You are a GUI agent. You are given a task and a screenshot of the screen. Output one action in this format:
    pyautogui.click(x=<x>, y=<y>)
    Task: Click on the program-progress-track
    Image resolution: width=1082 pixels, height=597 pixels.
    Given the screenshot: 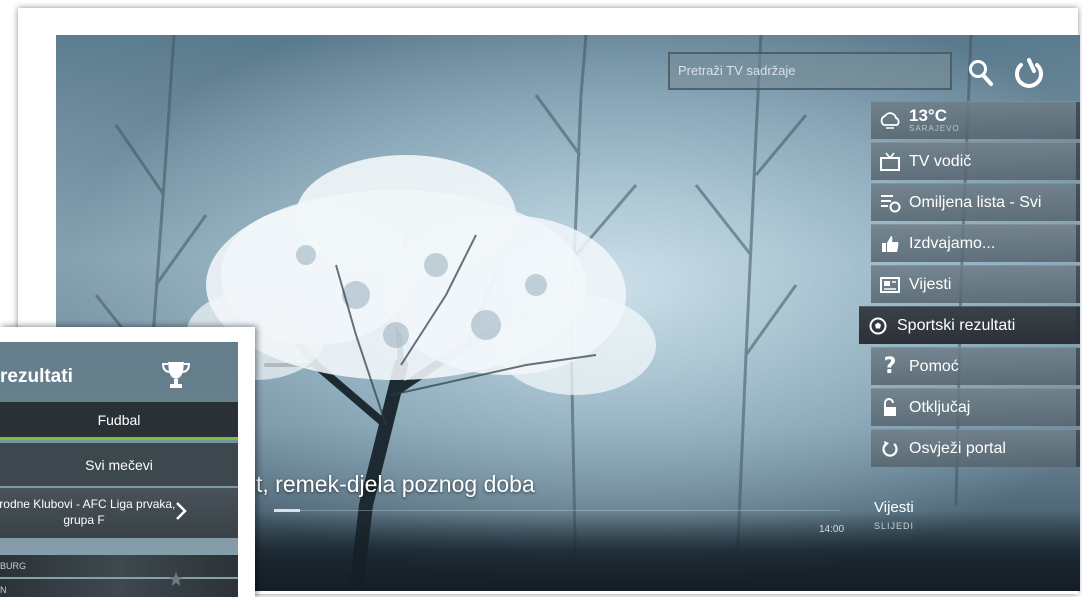 What is the action you would take?
    pyautogui.click(x=570, y=510)
    